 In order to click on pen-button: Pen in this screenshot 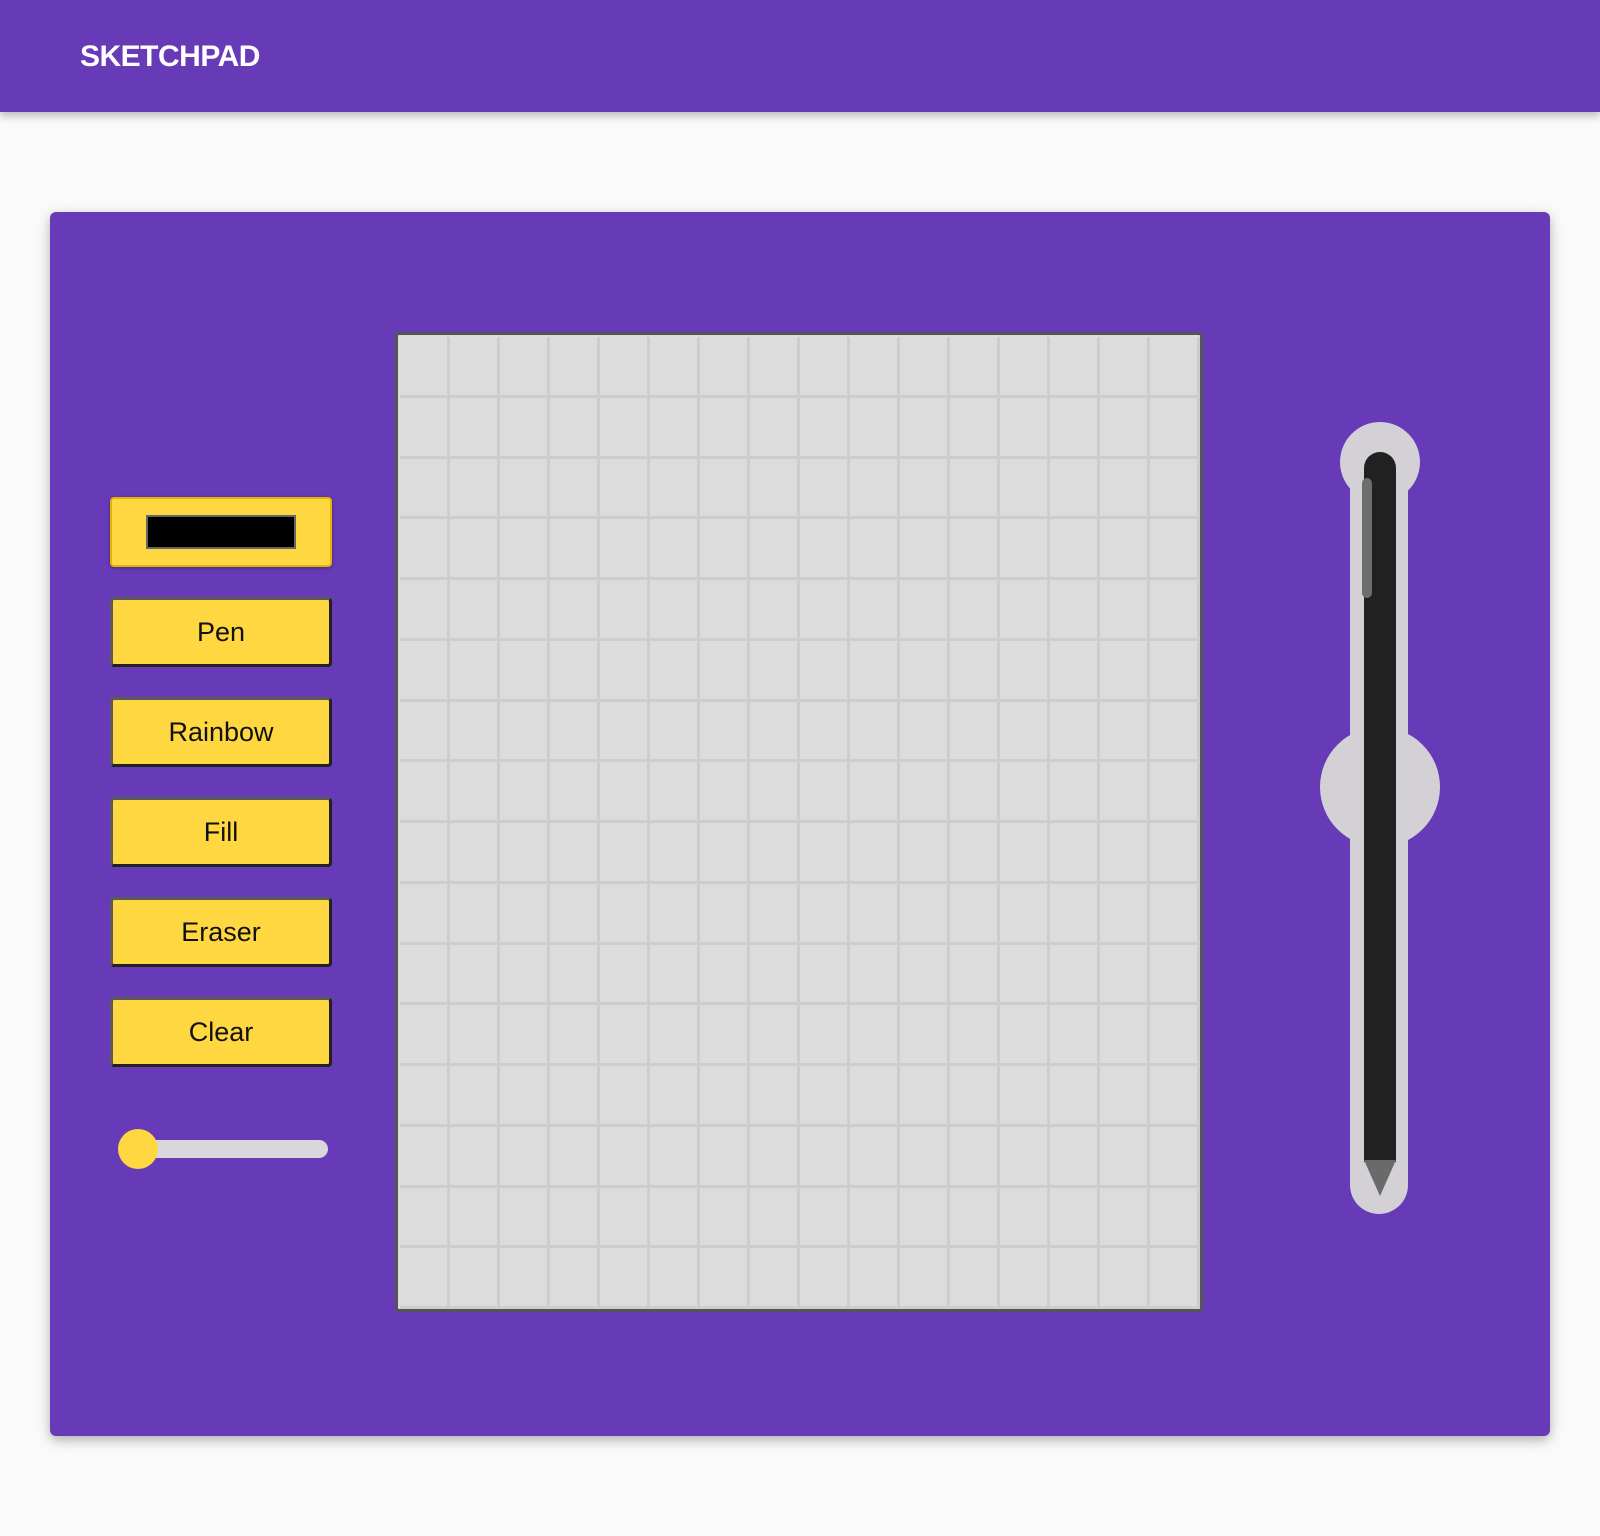, I will do `click(221, 632)`.